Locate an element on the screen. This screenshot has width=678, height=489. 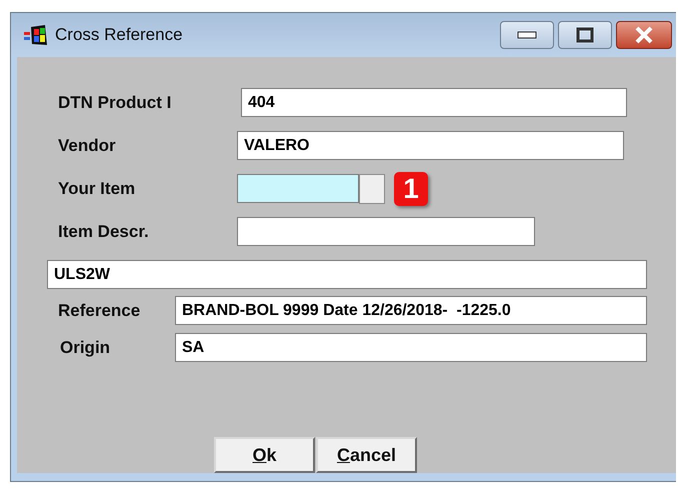
field-label: Origin is located at coordinates (86, 347).